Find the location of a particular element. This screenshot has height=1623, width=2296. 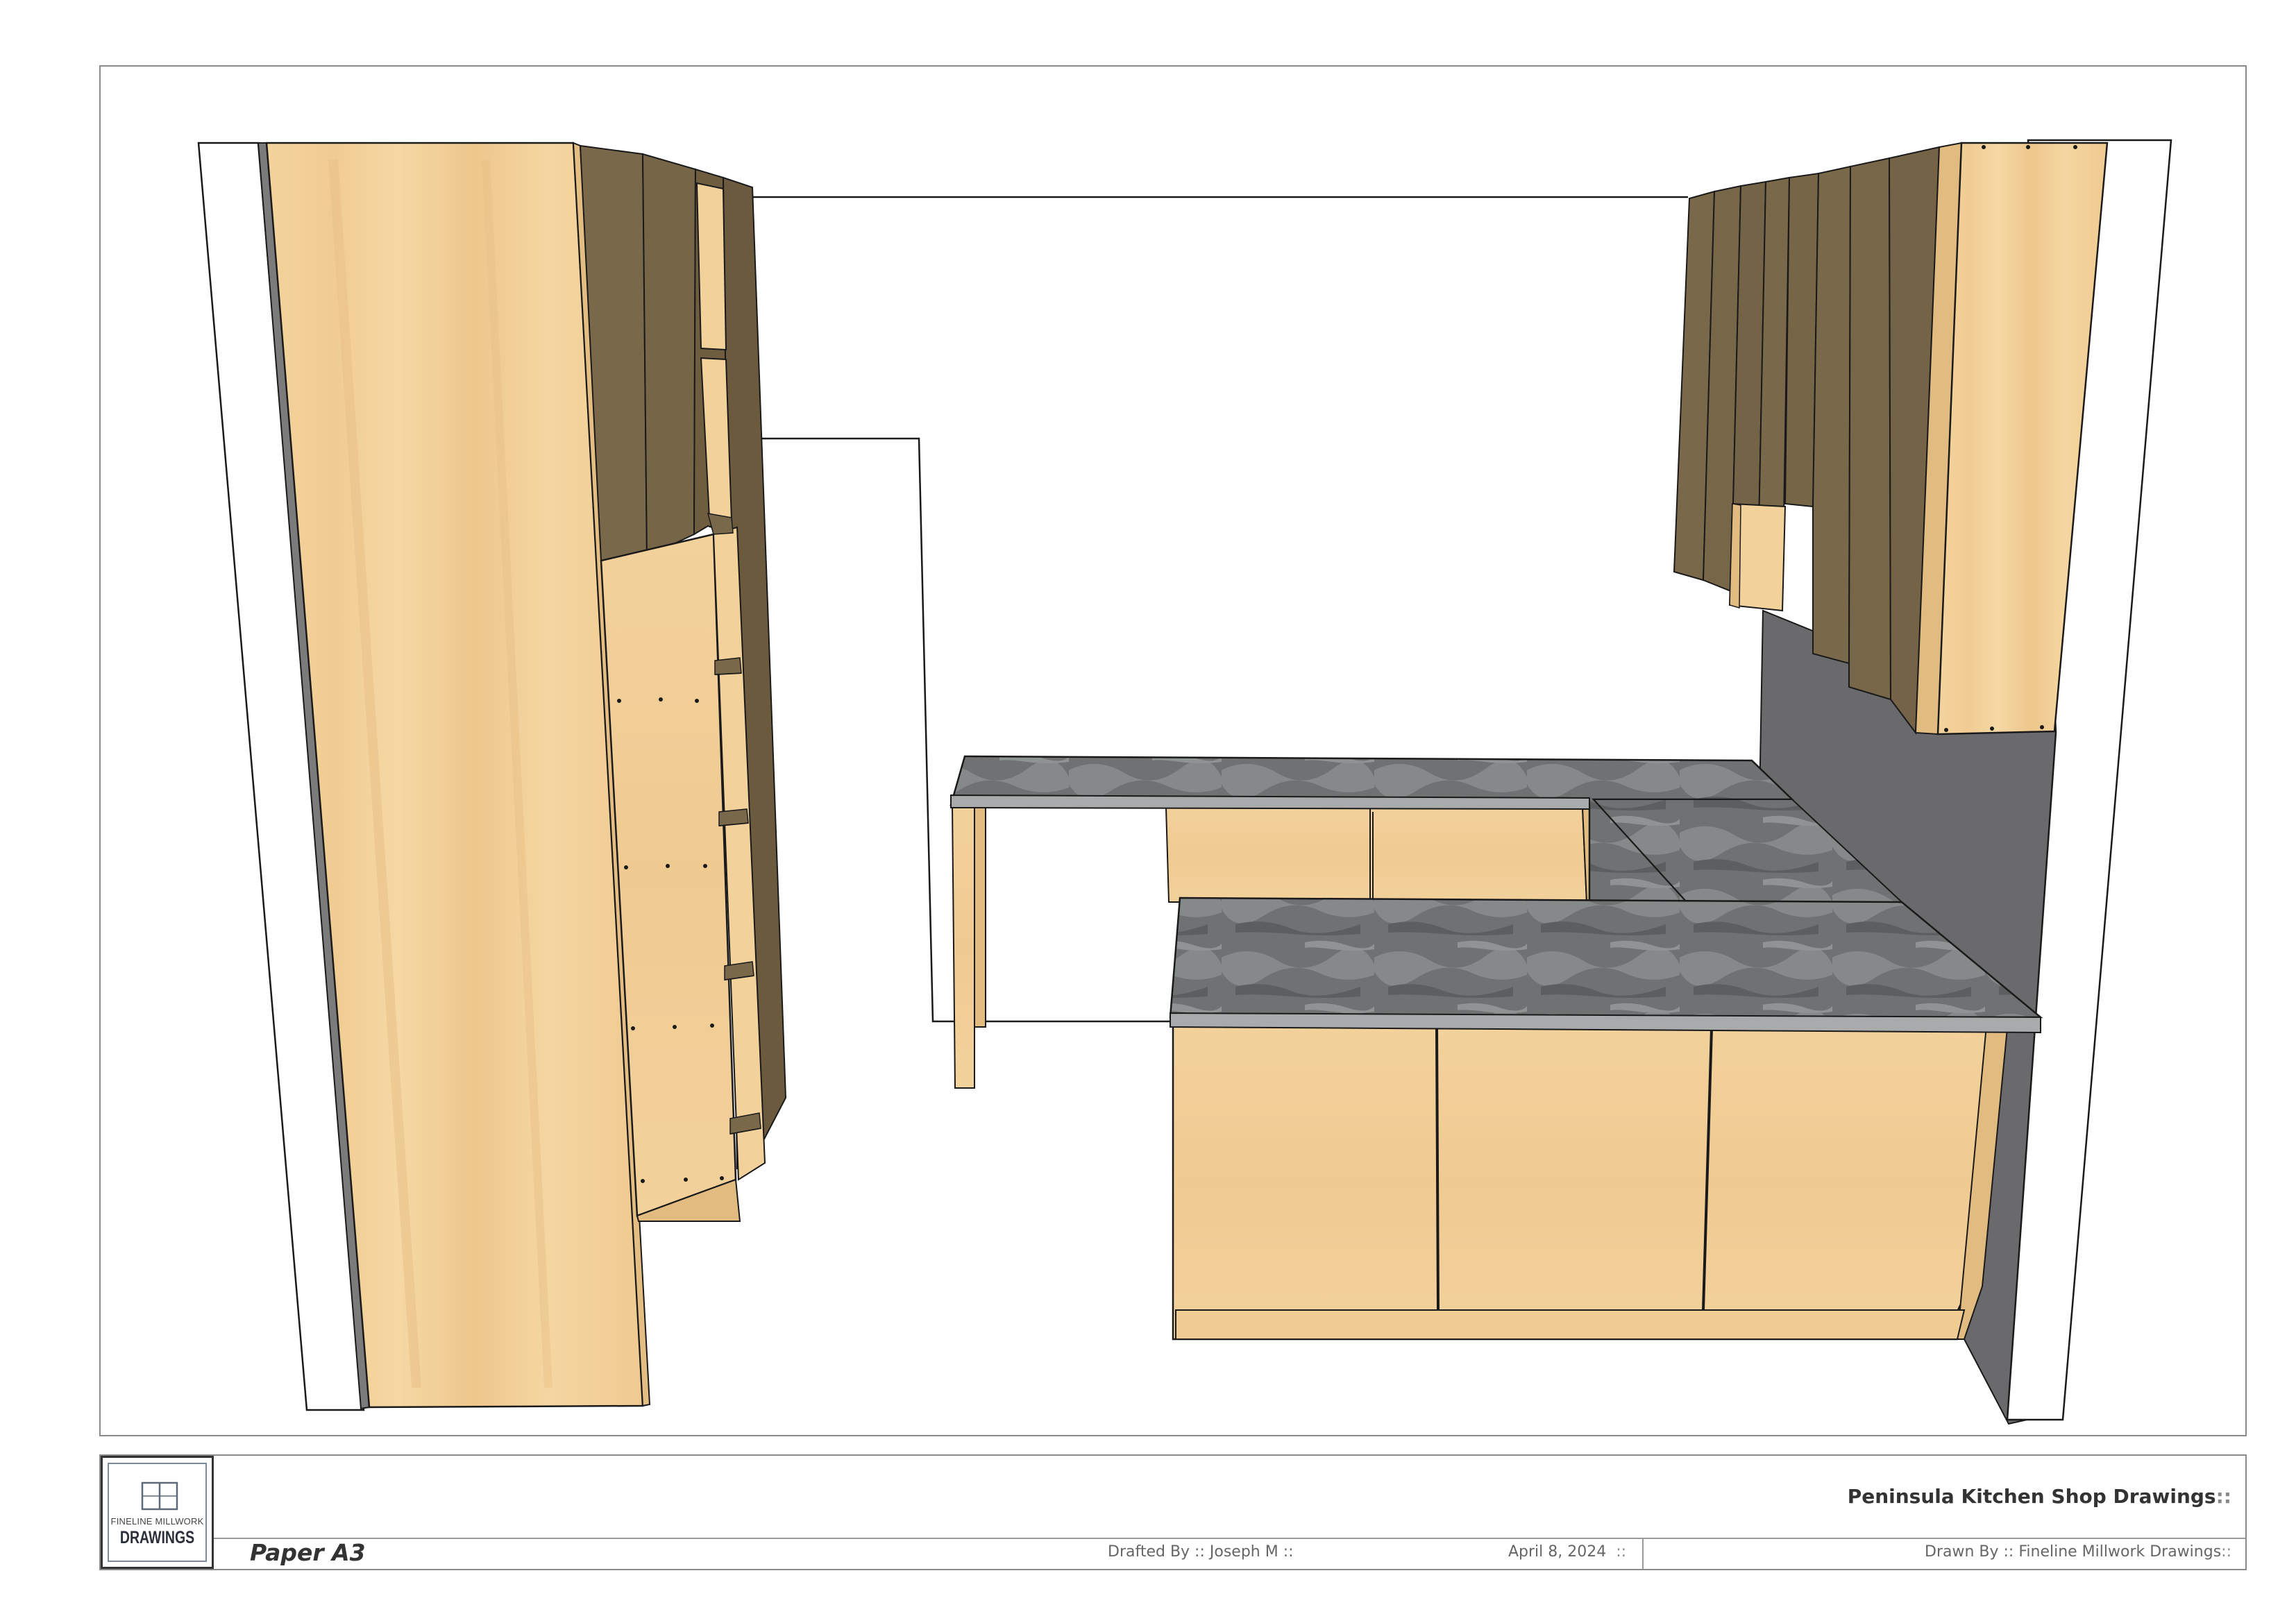

peninsula is located at coordinates (1606, 1119).